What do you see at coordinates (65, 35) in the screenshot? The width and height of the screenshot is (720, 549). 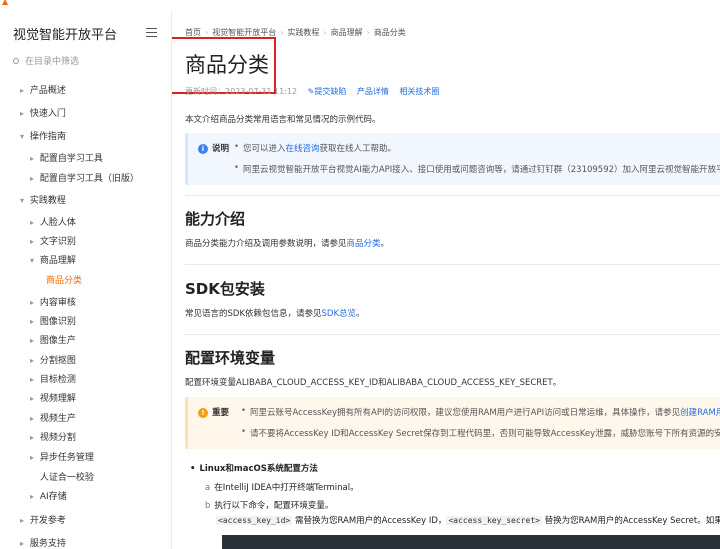 I see `sidebar-title: 视觉智能开放平台` at bounding box center [65, 35].